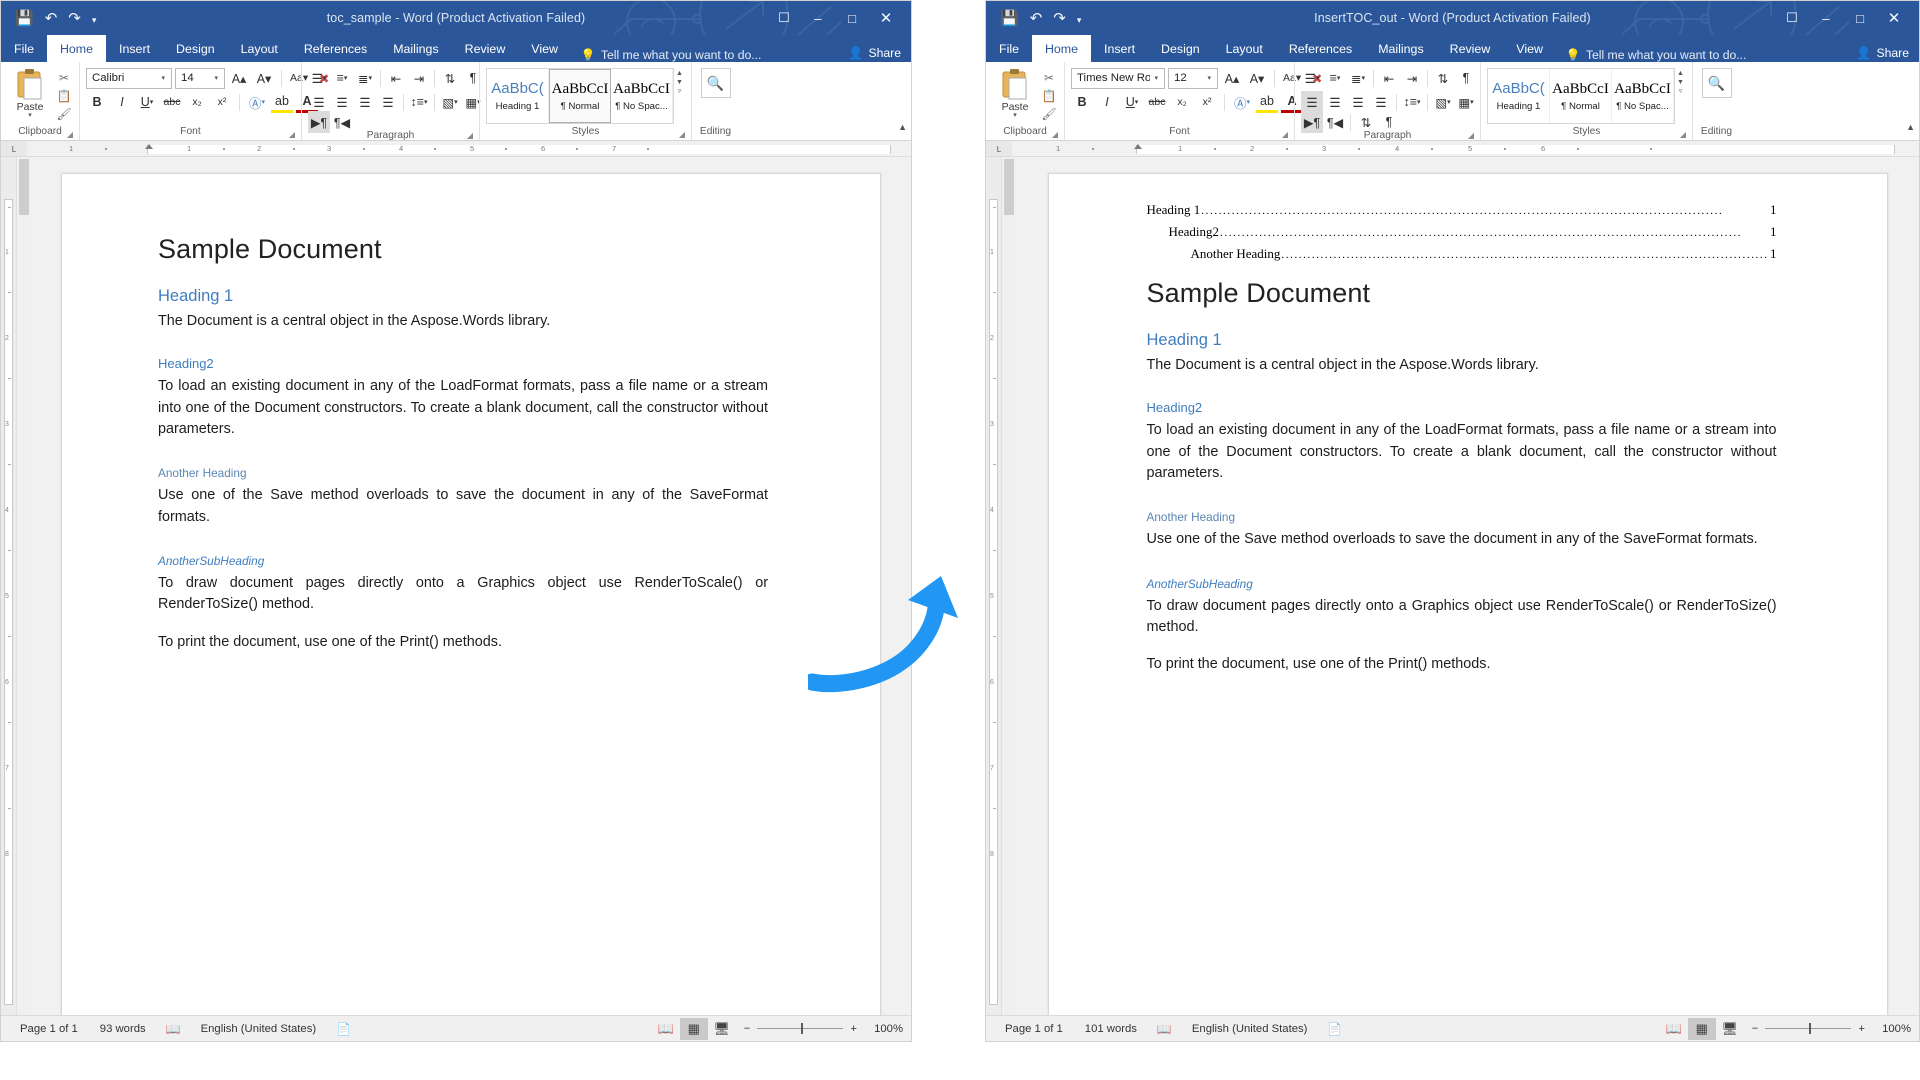  I want to click on left-indent-marker, so click(1138, 146).